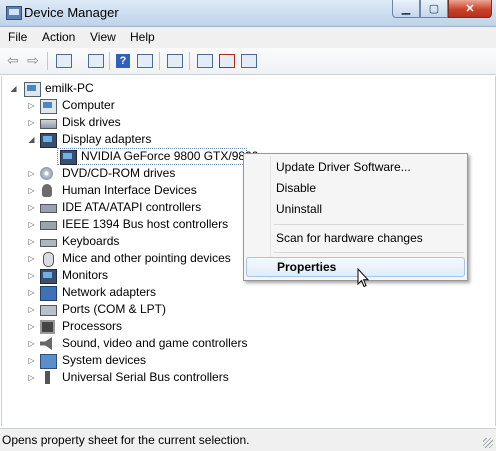 Image resolution: width=496 pixels, height=451 pixels. Describe the element at coordinates (296, 188) in the screenshot. I see `menu-item-label: Disable` at that location.